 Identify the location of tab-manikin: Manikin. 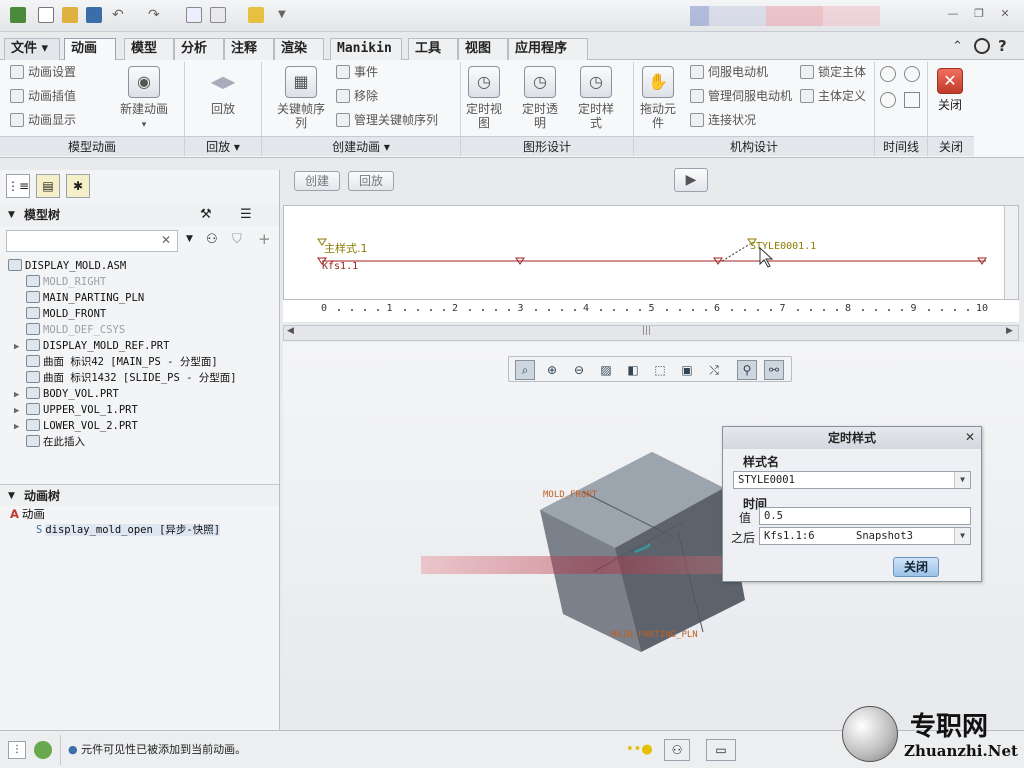
(366, 49).